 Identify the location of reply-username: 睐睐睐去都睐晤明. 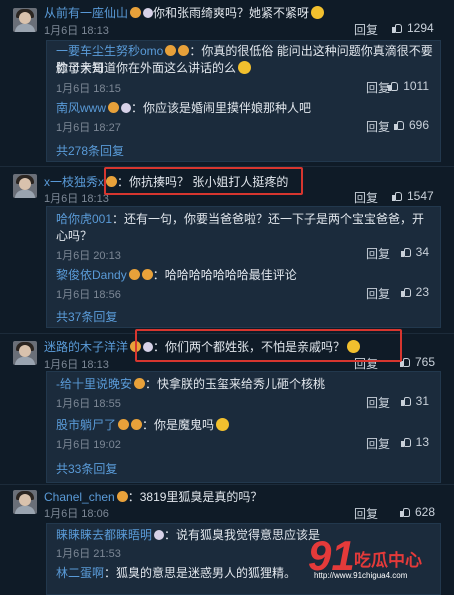
(104, 535).